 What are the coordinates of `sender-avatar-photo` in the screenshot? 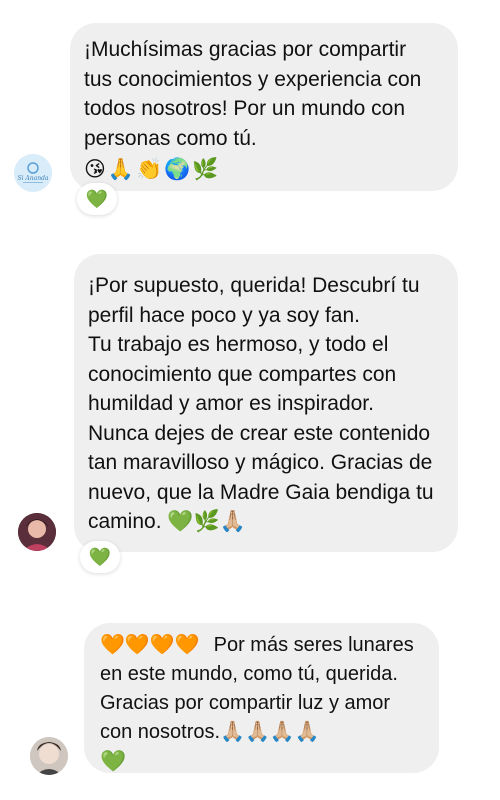 It's located at (37, 532).